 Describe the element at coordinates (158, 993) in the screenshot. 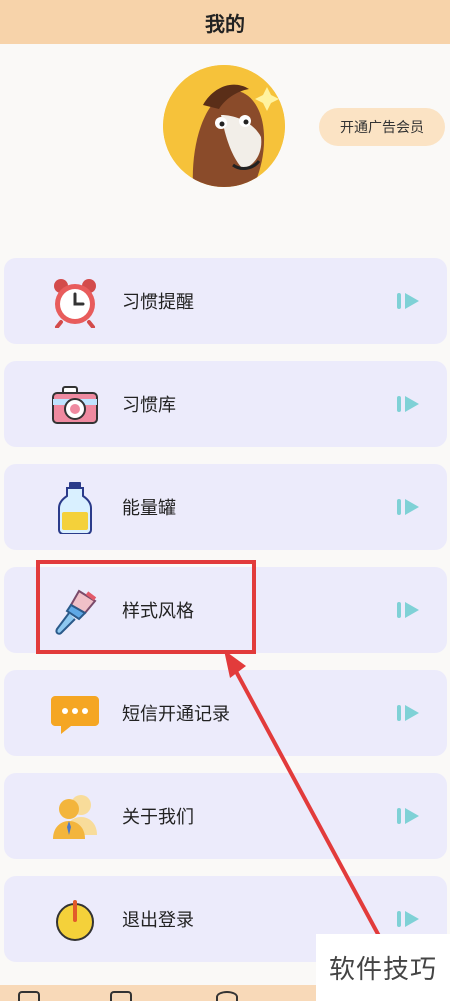

I see `bottom-tab-bar` at that location.